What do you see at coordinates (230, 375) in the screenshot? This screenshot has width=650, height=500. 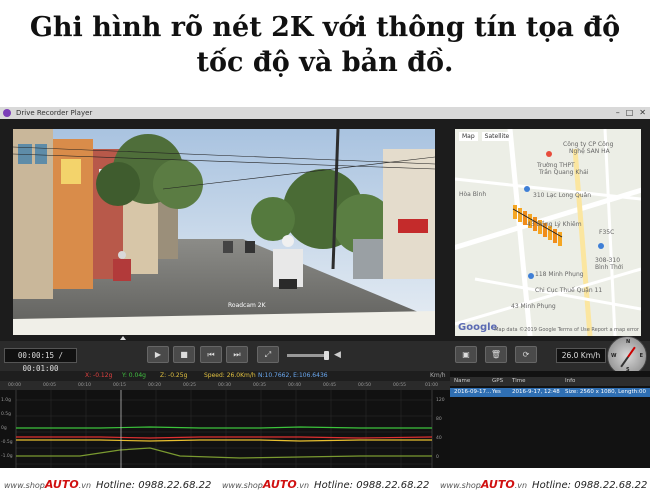 I see `speed-readout: Speed: 26.0Km/h` at bounding box center [230, 375].